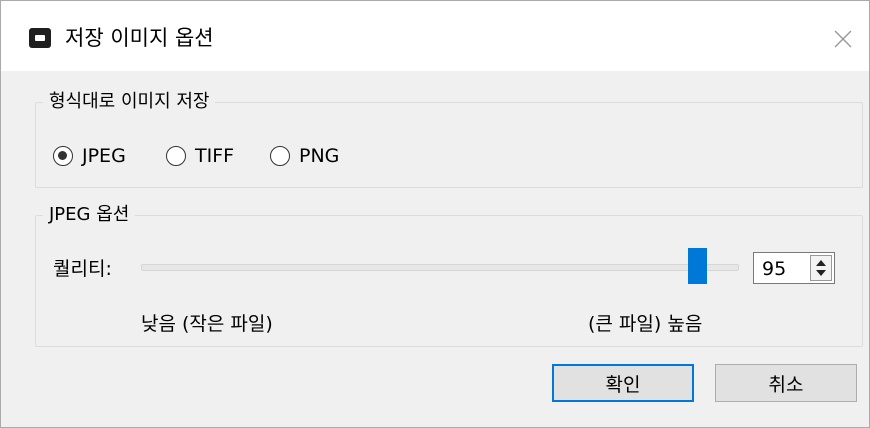 This screenshot has width=870, height=428. What do you see at coordinates (176, 156) in the screenshot?
I see `radio-tiff-circle` at bounding box center [176, 156].